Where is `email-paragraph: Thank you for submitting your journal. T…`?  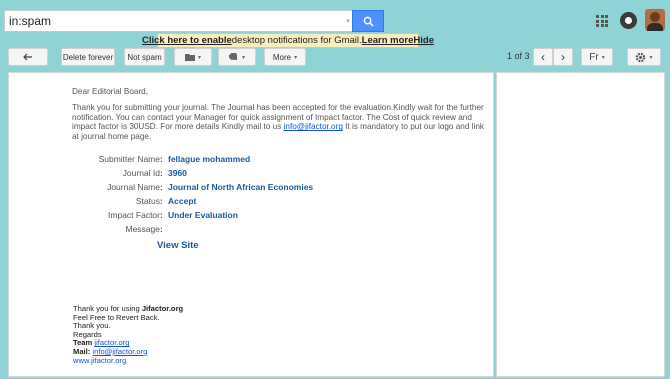
email-paragraph: Thank you for submitting your journal. T… is located at coordinates (278, 122).